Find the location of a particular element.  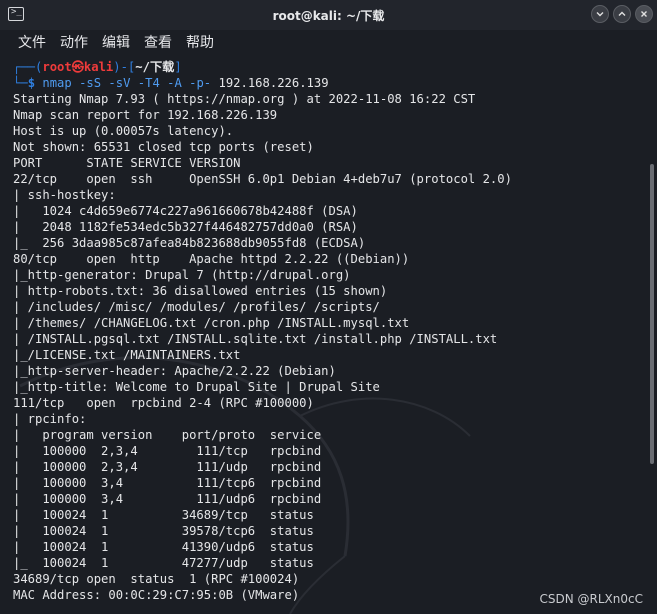

output-line: | program version port/proto service is located at coordinates (167, 435).